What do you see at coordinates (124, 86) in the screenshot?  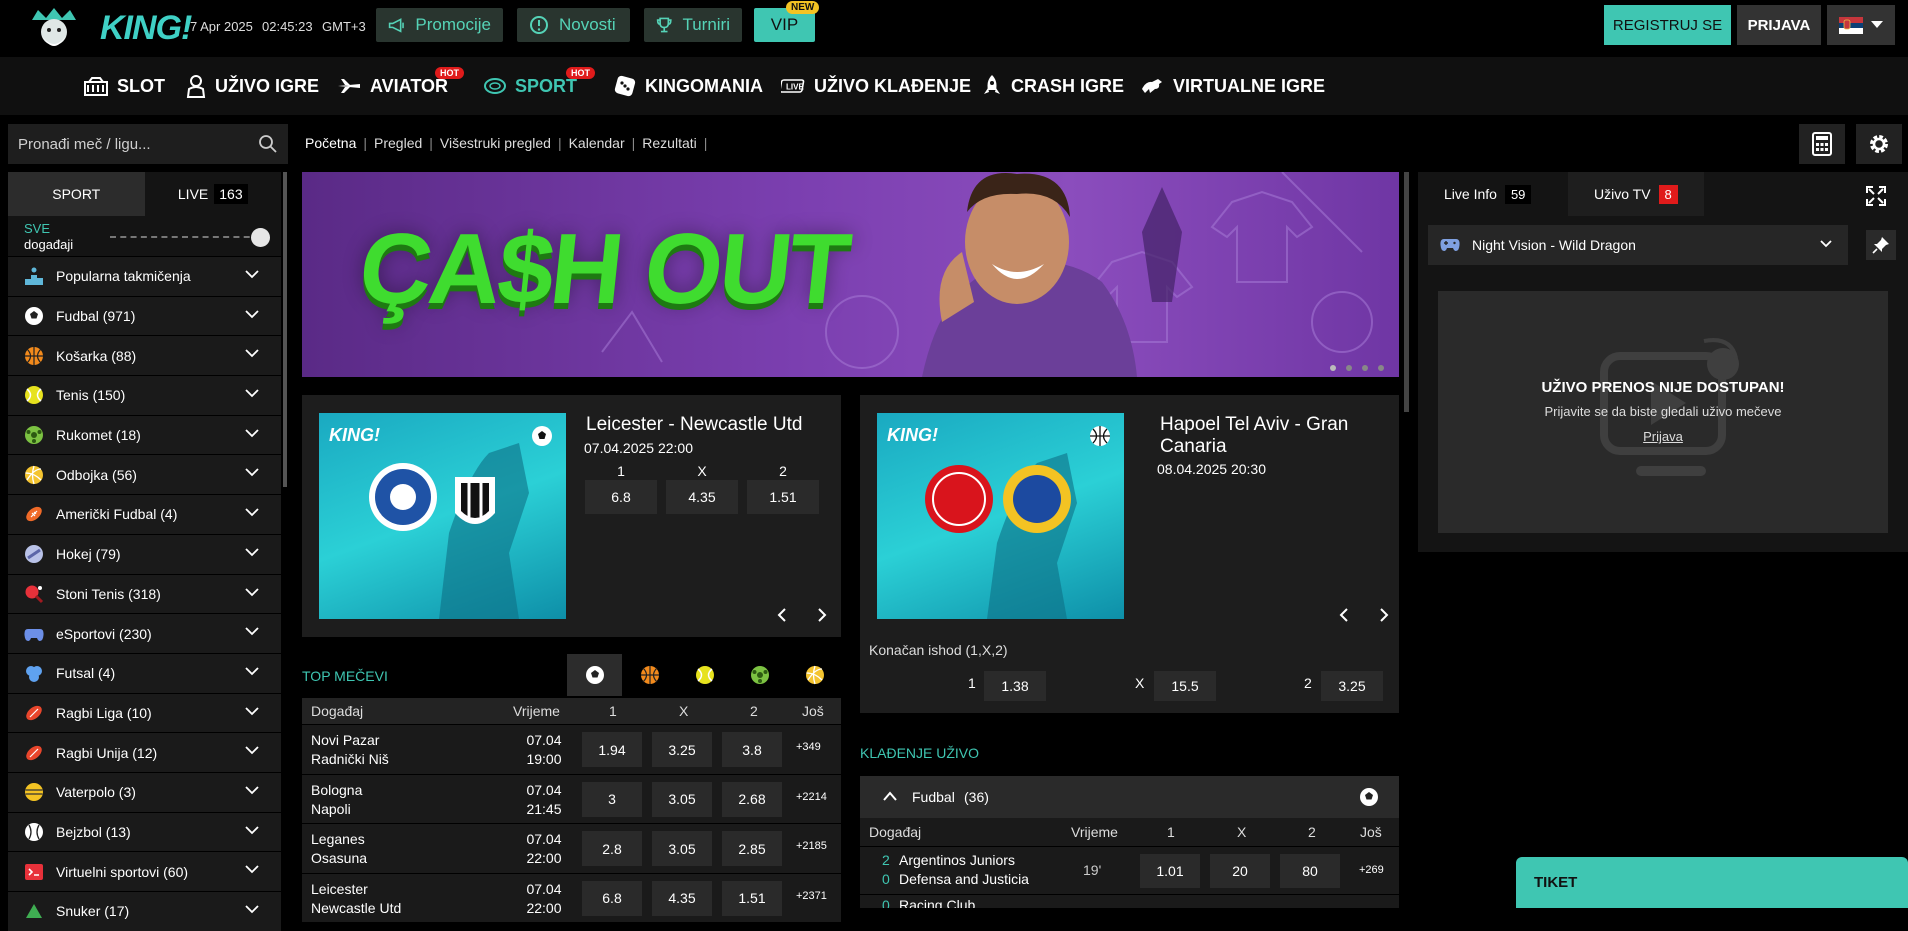 I see `nav-slot: SLOT` at bounding box center [124, 86].